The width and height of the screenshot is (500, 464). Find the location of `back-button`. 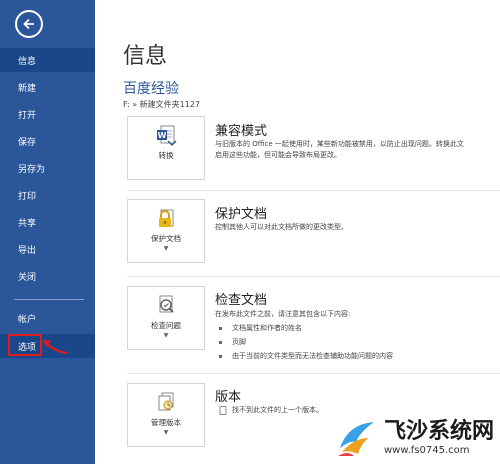

back-button is located at coordinates (29, 24).